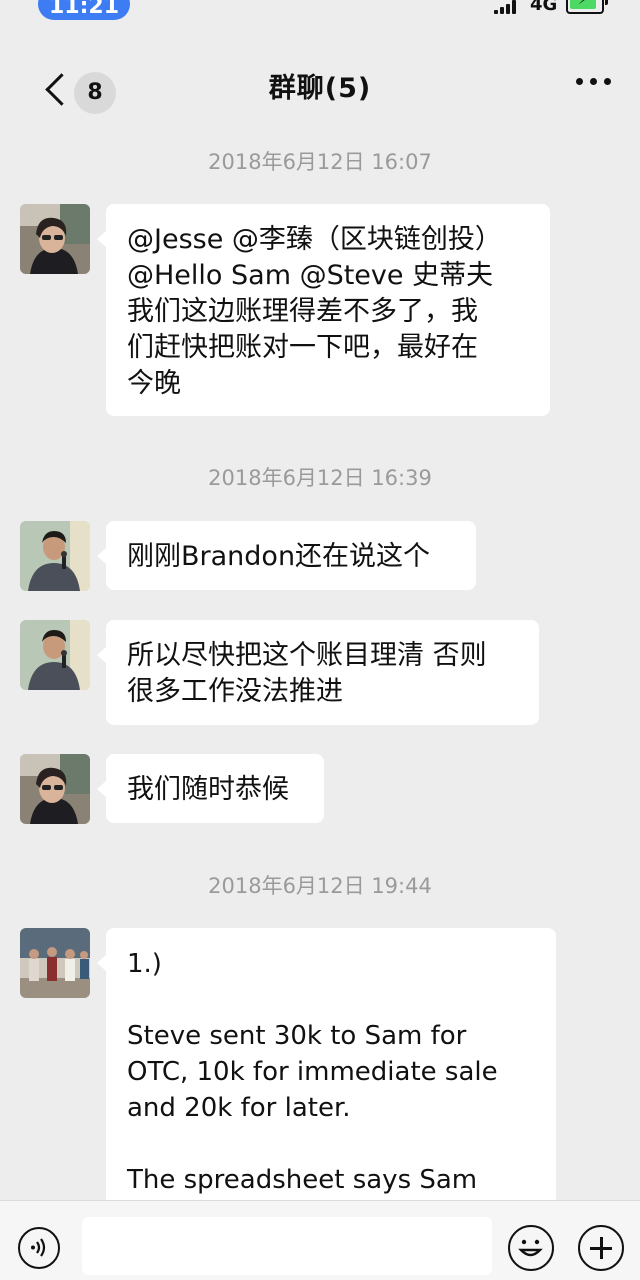  What do you see at coordinates (320, 11) in the screenshot?
I see `status-bar: 11:21 4G ⚡` at bounding box center [320, 11].